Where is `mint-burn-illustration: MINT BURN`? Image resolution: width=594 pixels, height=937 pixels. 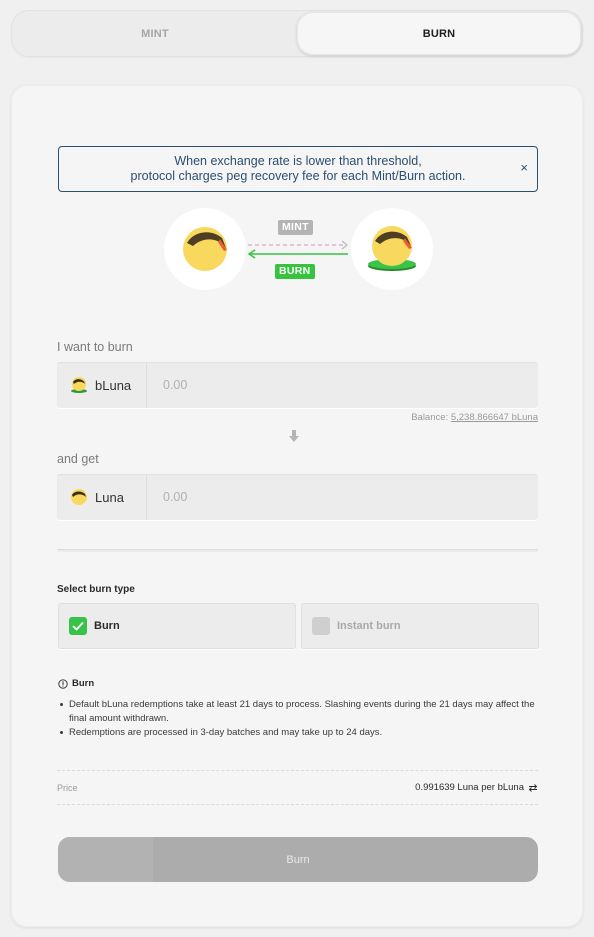 mint-burn-illustration: MINT BURN is located at coordinates (298, 249).